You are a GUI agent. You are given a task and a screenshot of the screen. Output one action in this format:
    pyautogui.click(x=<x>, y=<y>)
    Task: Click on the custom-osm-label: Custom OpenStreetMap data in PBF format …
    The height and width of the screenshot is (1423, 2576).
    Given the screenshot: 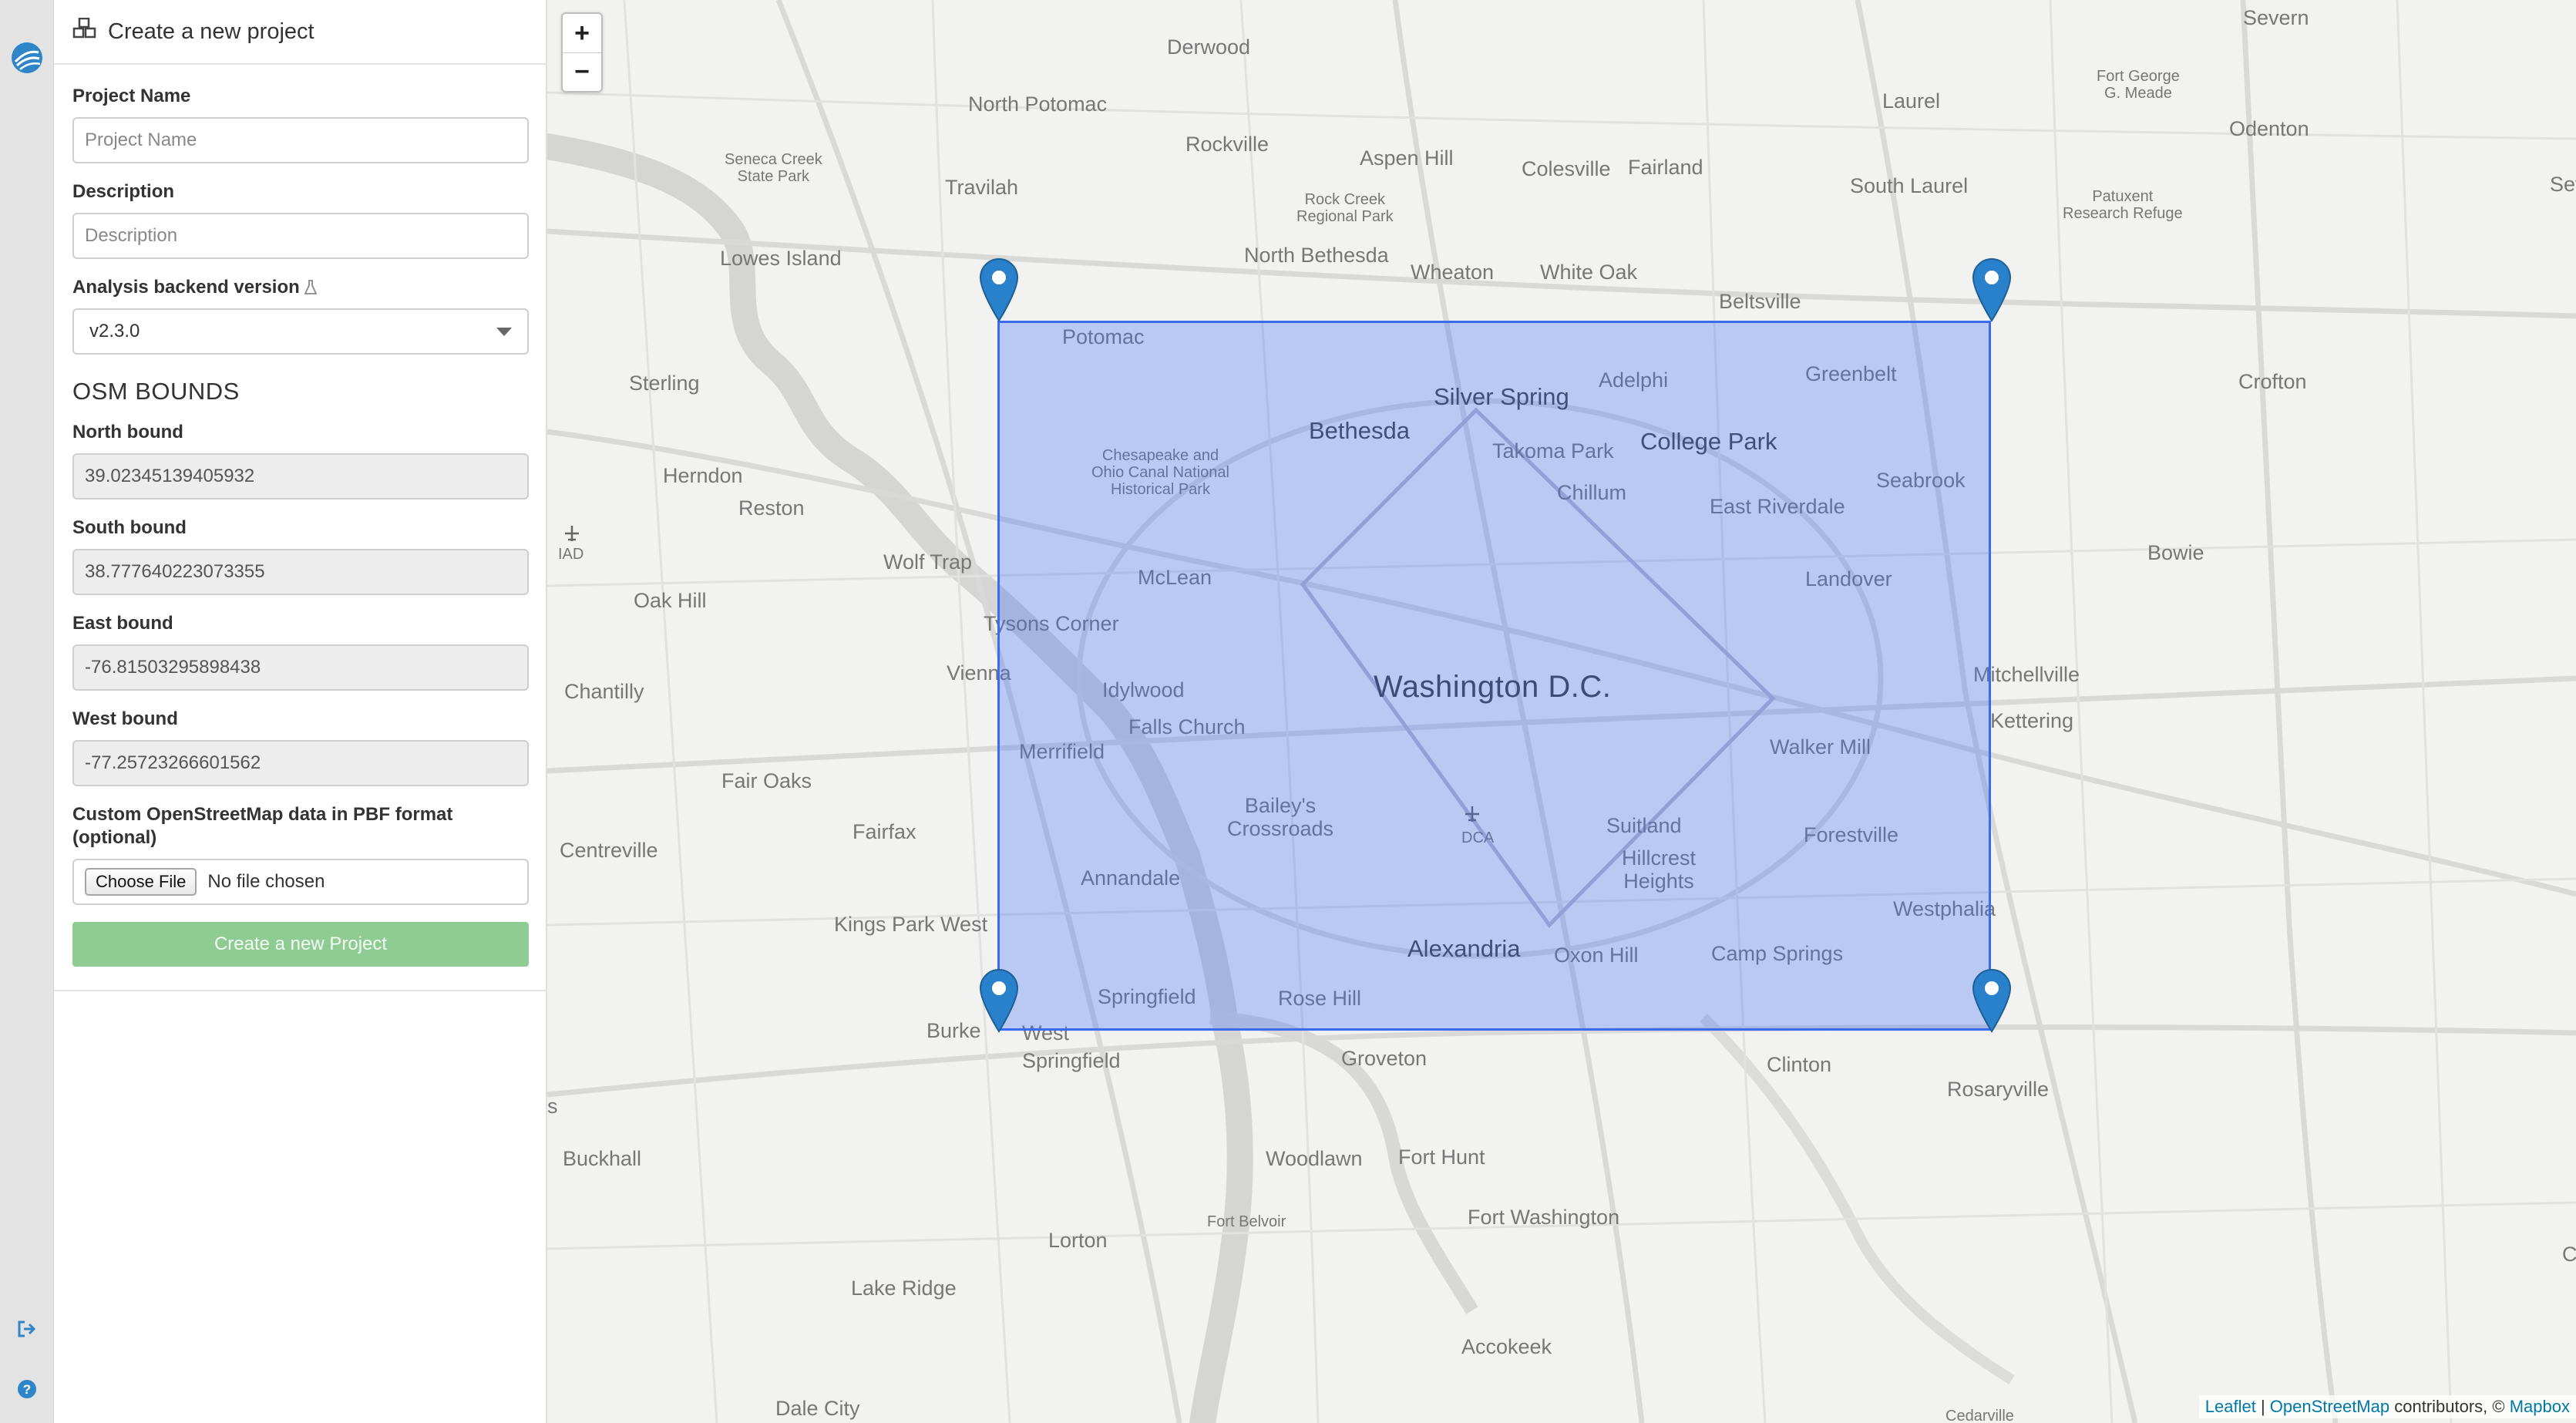 What is the action you would take?
    pyautogui.click(x=262, y=826)
    